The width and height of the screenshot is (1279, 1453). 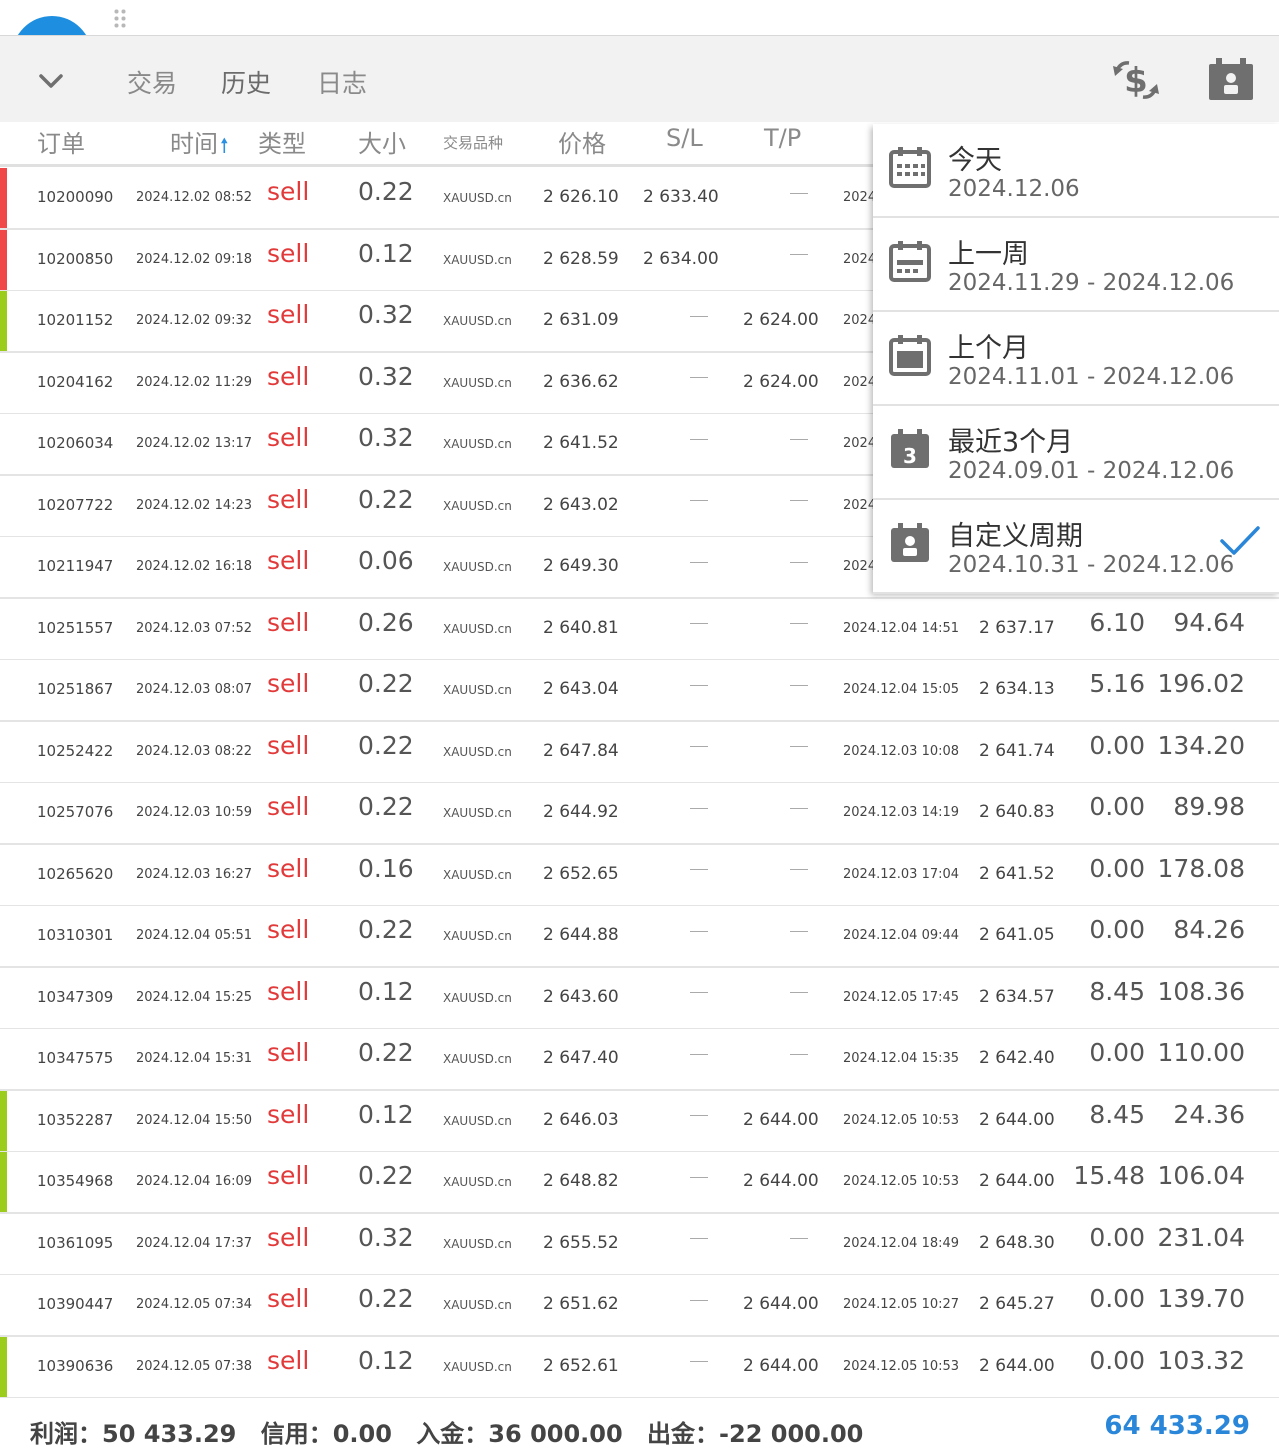 I want to click on sl-cell: 2 634.00, so click(x=681, y=258).